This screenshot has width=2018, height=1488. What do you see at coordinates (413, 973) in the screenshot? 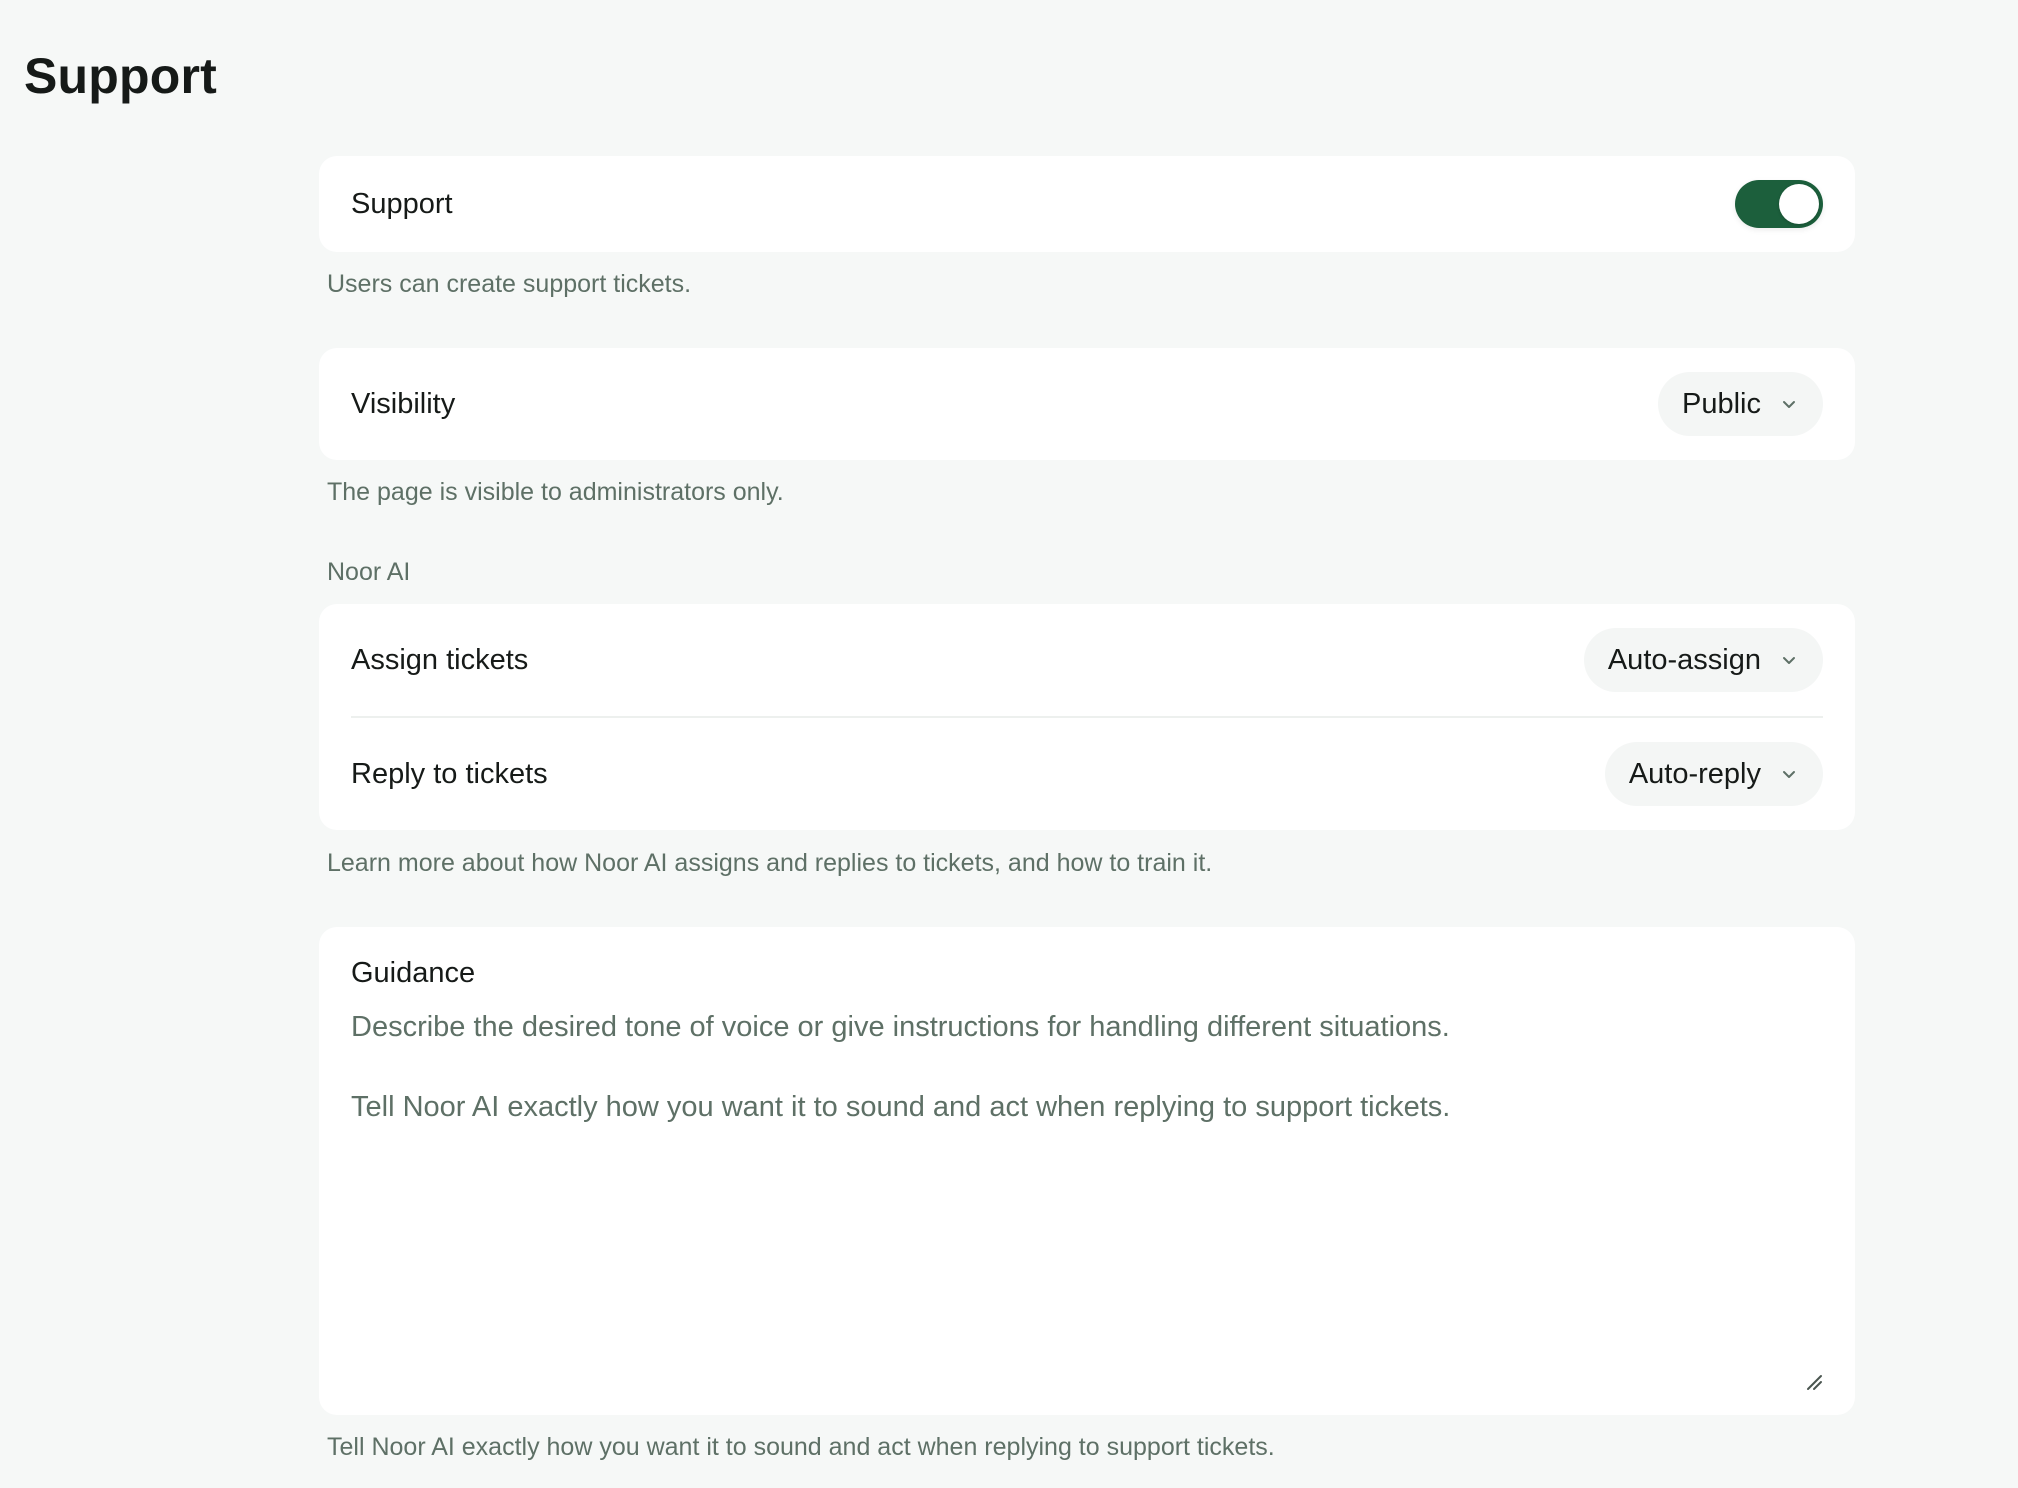
I see `guidance-label: Guidance` at bounding box center [413, 973].